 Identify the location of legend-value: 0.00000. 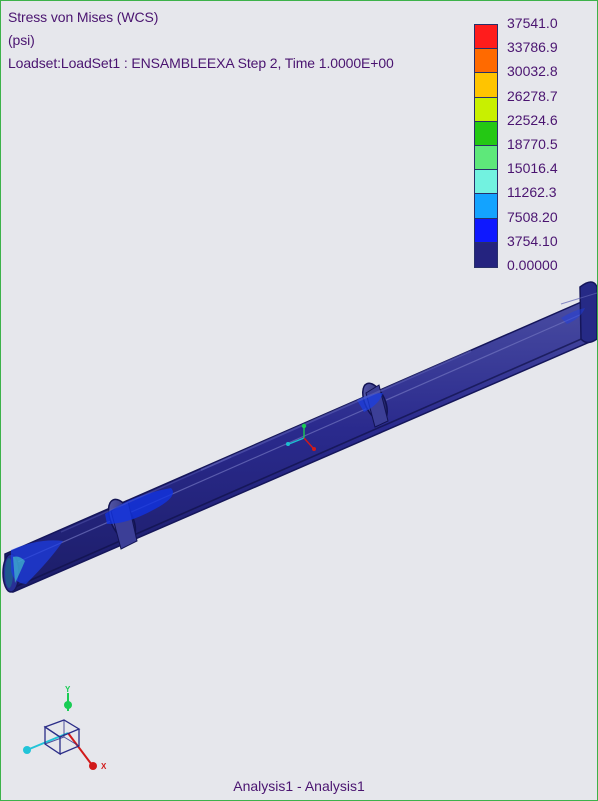
(532, 265).